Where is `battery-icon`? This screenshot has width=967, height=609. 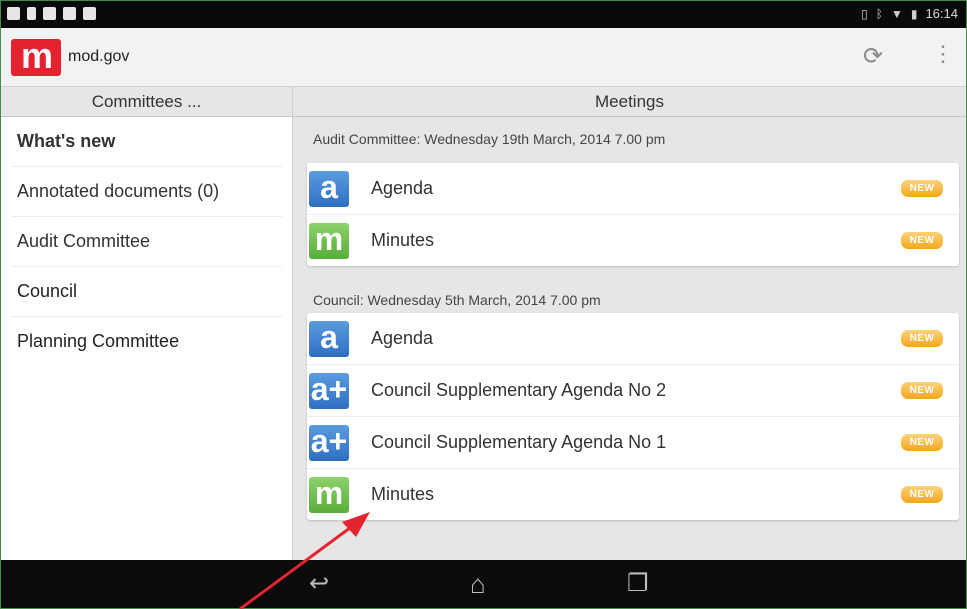
battery-icon is located at coordinates (31, 13).